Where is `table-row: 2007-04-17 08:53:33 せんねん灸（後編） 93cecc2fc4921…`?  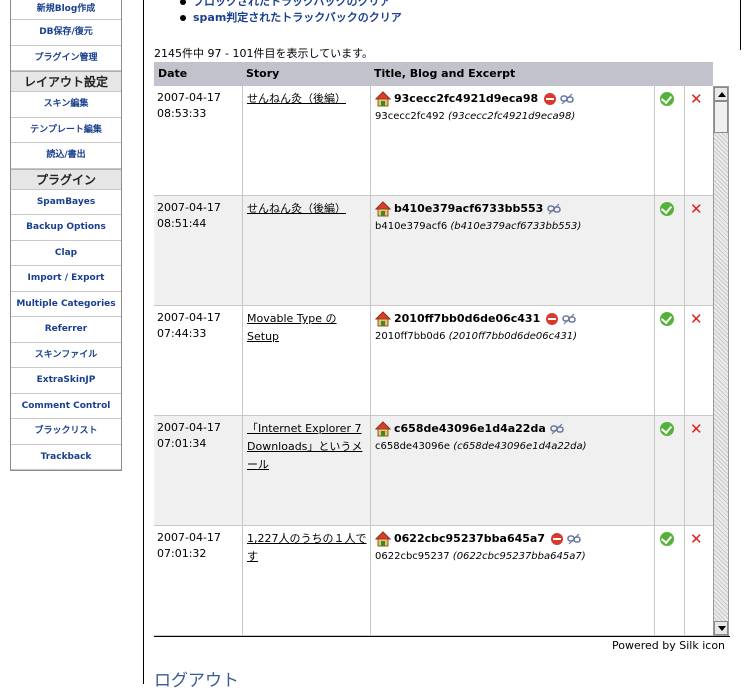 table-row: 2007-04-17 08:53:33 せんねん灸（後編） 93cecc2fc4921… is located at coordinates (433, 141).